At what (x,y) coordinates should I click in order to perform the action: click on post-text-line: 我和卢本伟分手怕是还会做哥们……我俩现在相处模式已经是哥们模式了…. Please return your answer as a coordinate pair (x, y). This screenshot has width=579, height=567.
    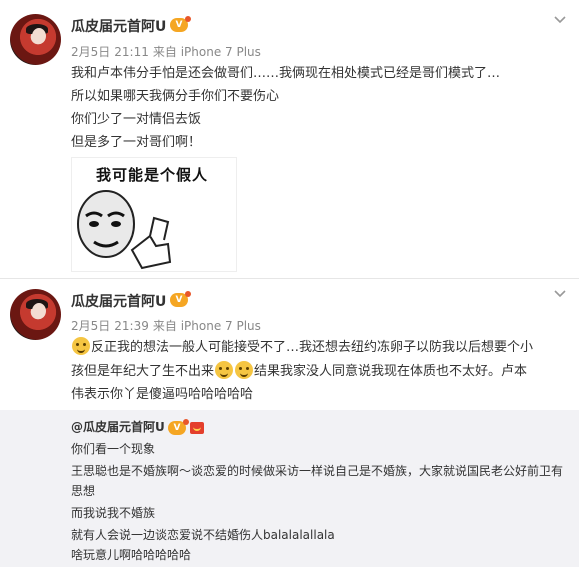
    Looking at the image, I should click on (286, 73).